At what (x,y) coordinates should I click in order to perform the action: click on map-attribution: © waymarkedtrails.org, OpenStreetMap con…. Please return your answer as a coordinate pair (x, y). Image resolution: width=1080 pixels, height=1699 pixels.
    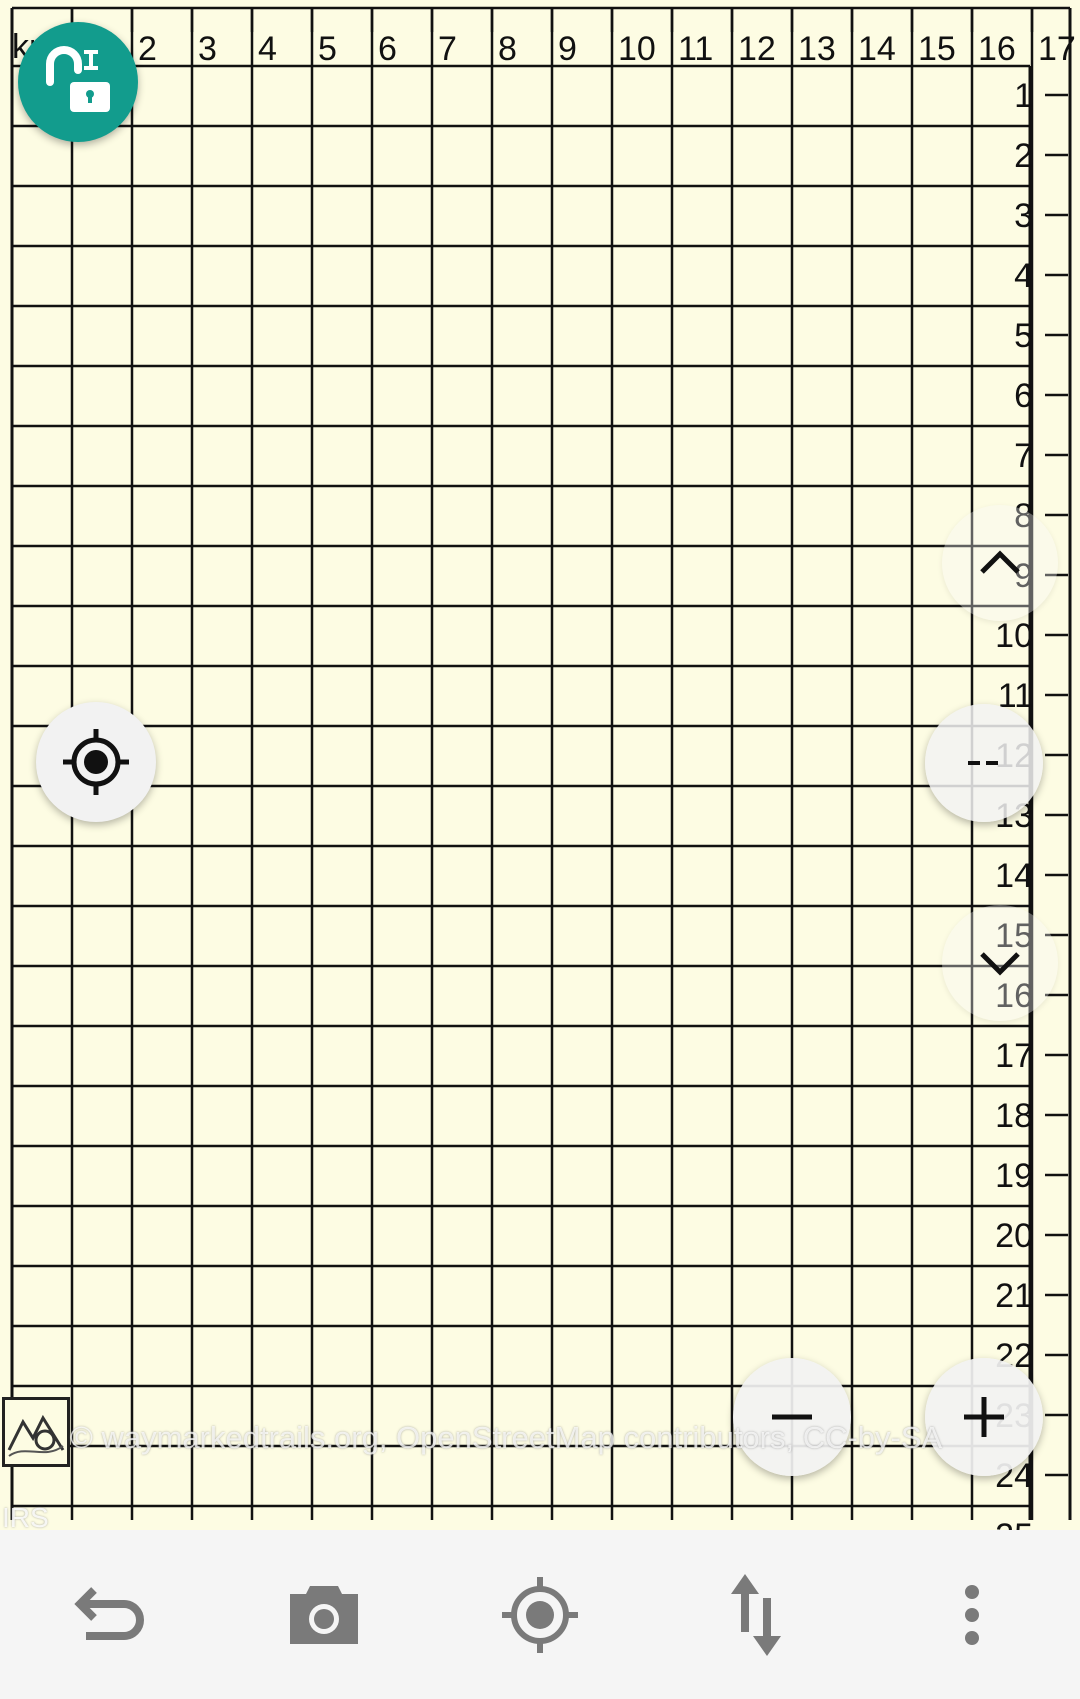
    Looking at the image, I should click on (506, 1437).